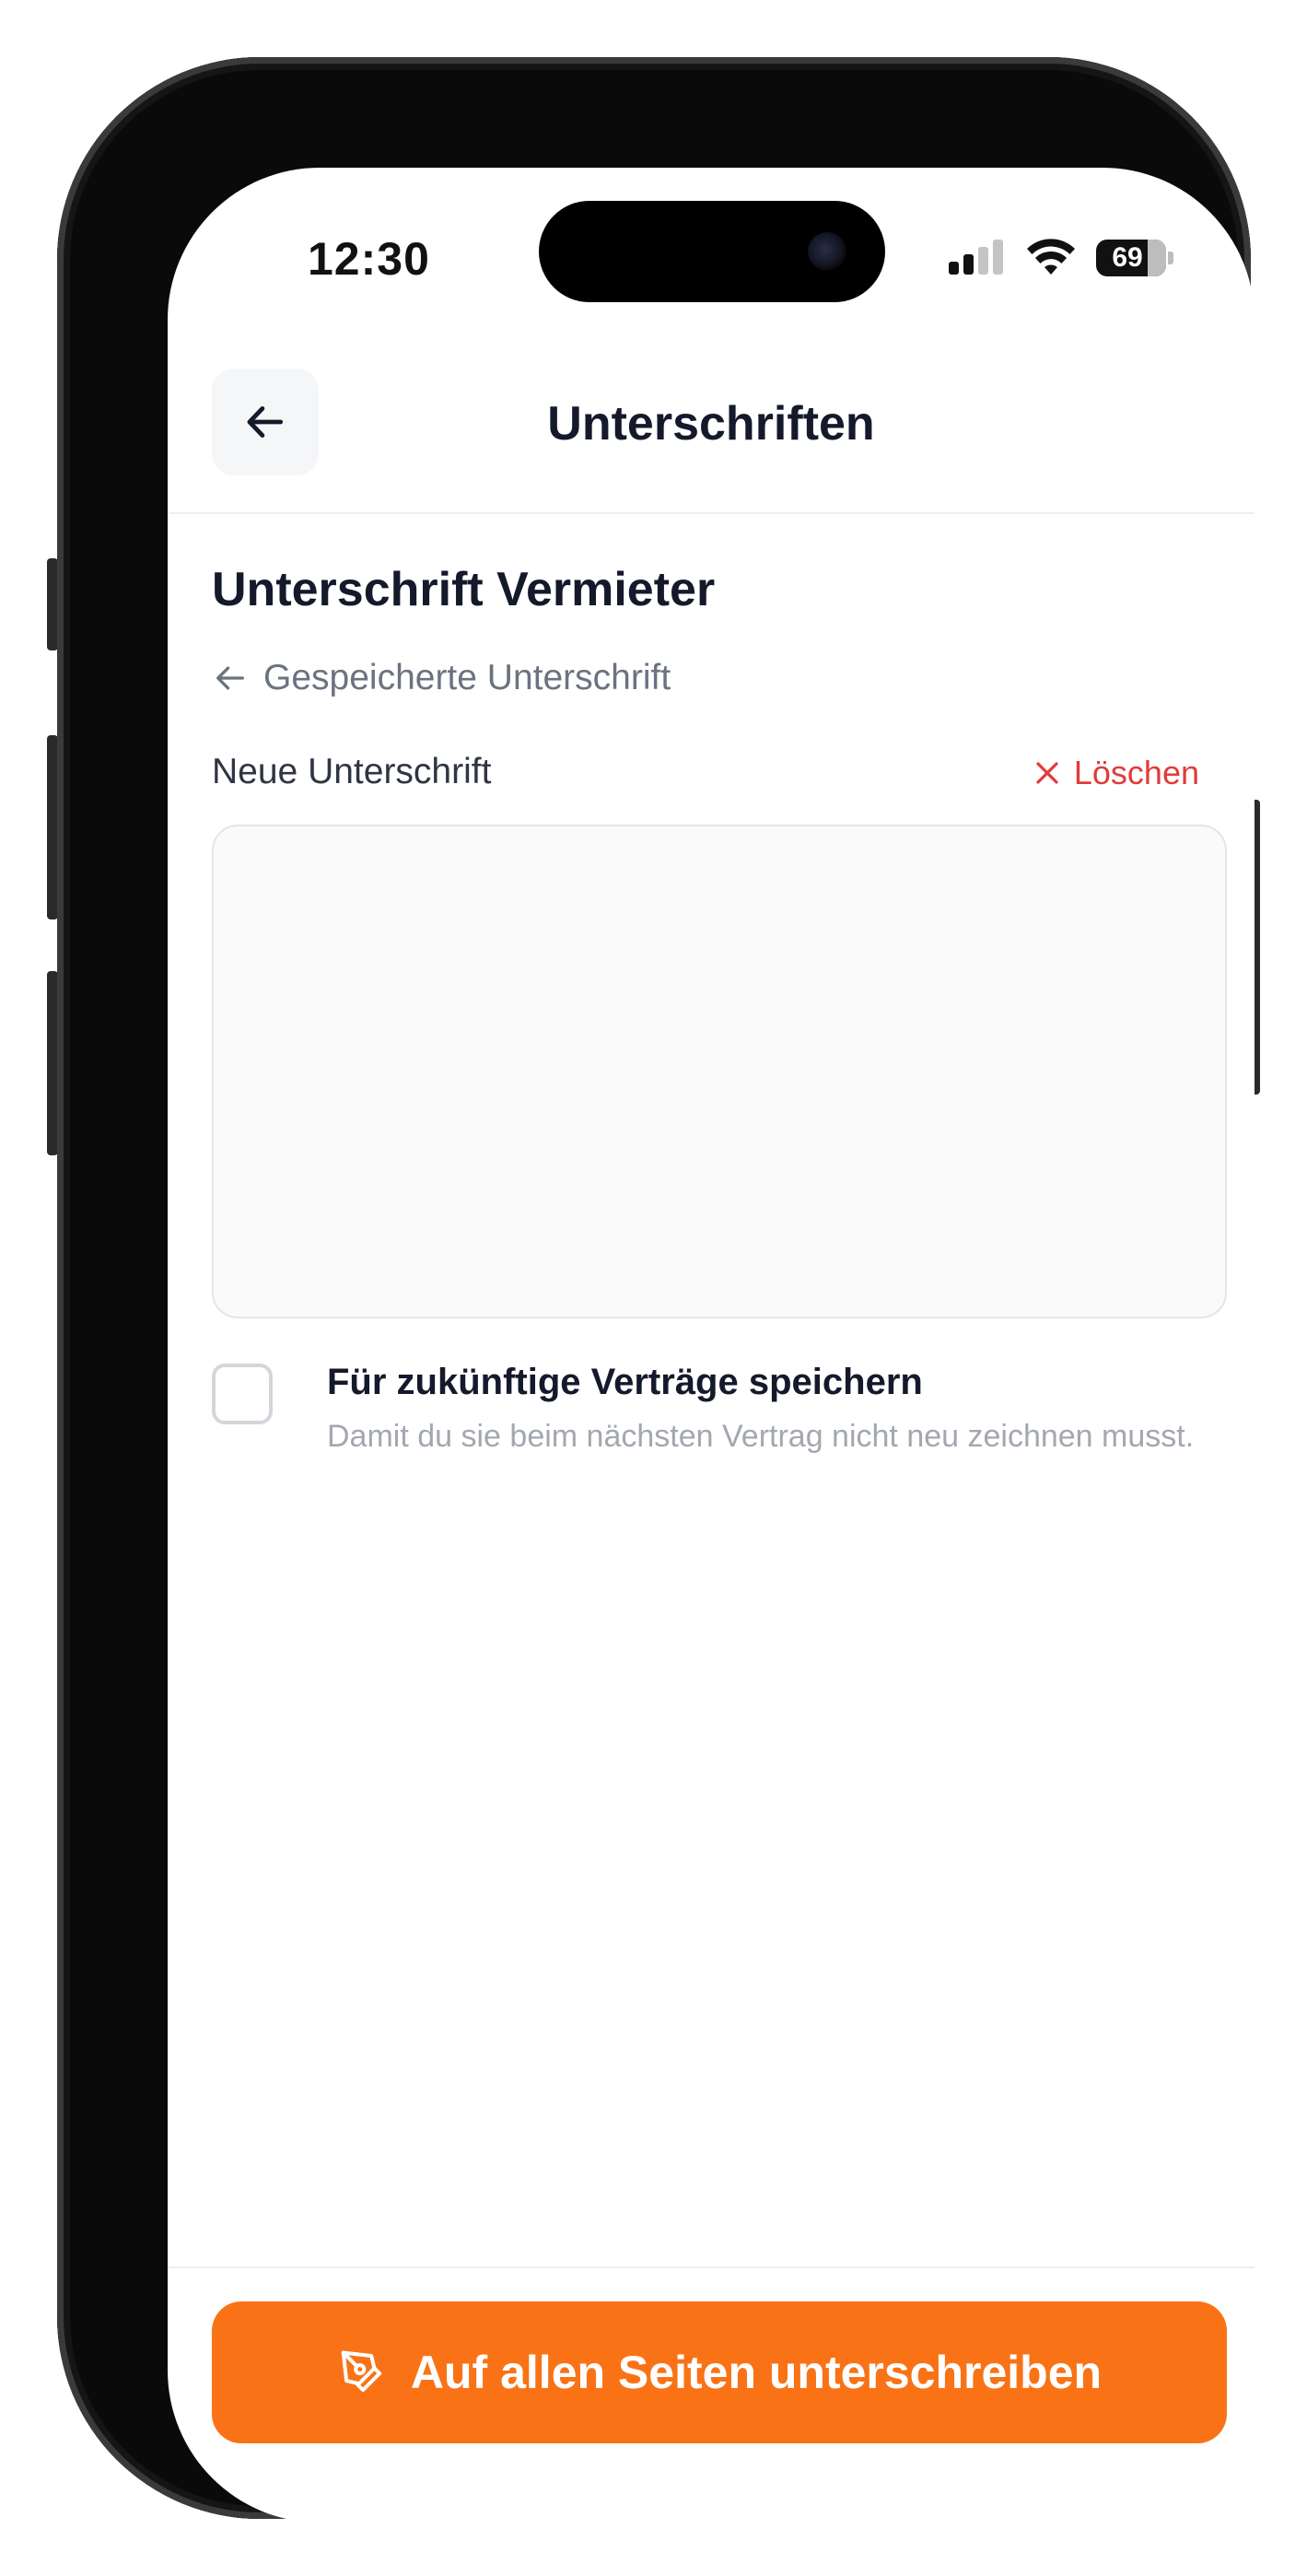  Describe the element at coordinates (1136, 773) in the screenshot. I see `clear-label: Löschen` at that location.